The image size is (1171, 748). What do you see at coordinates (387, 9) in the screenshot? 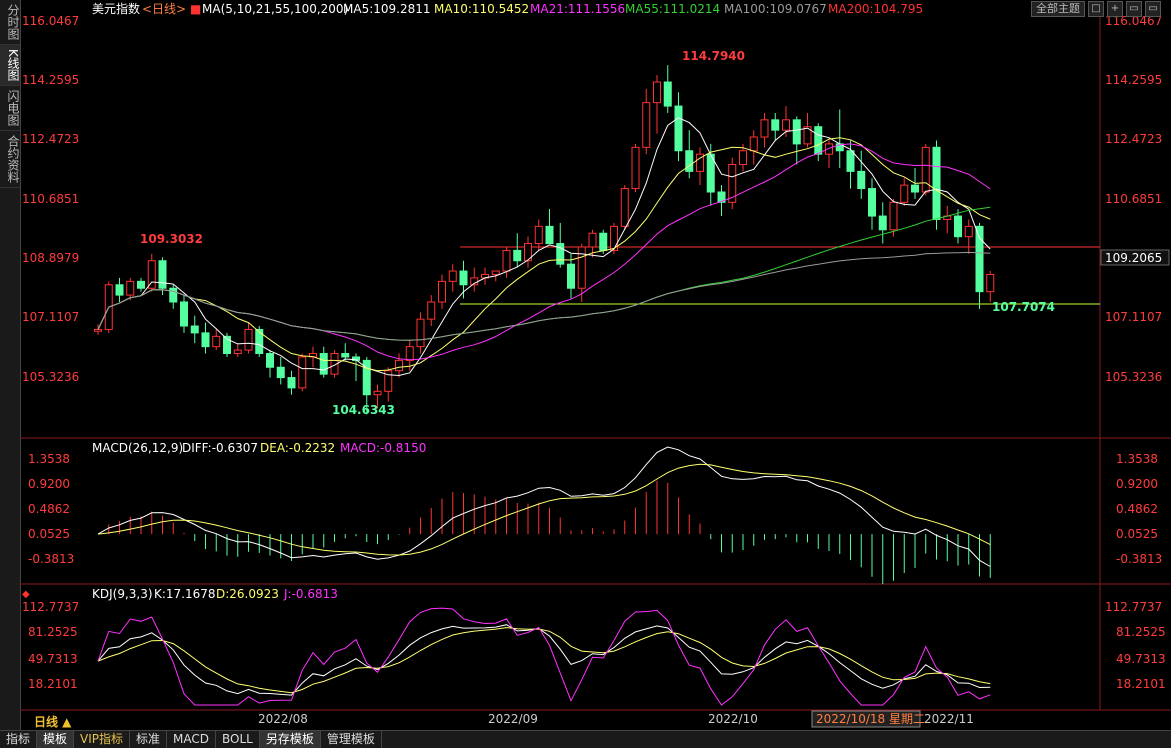
I see `ma5-value: MA5:109.2811` at bounding box center [387, 9].